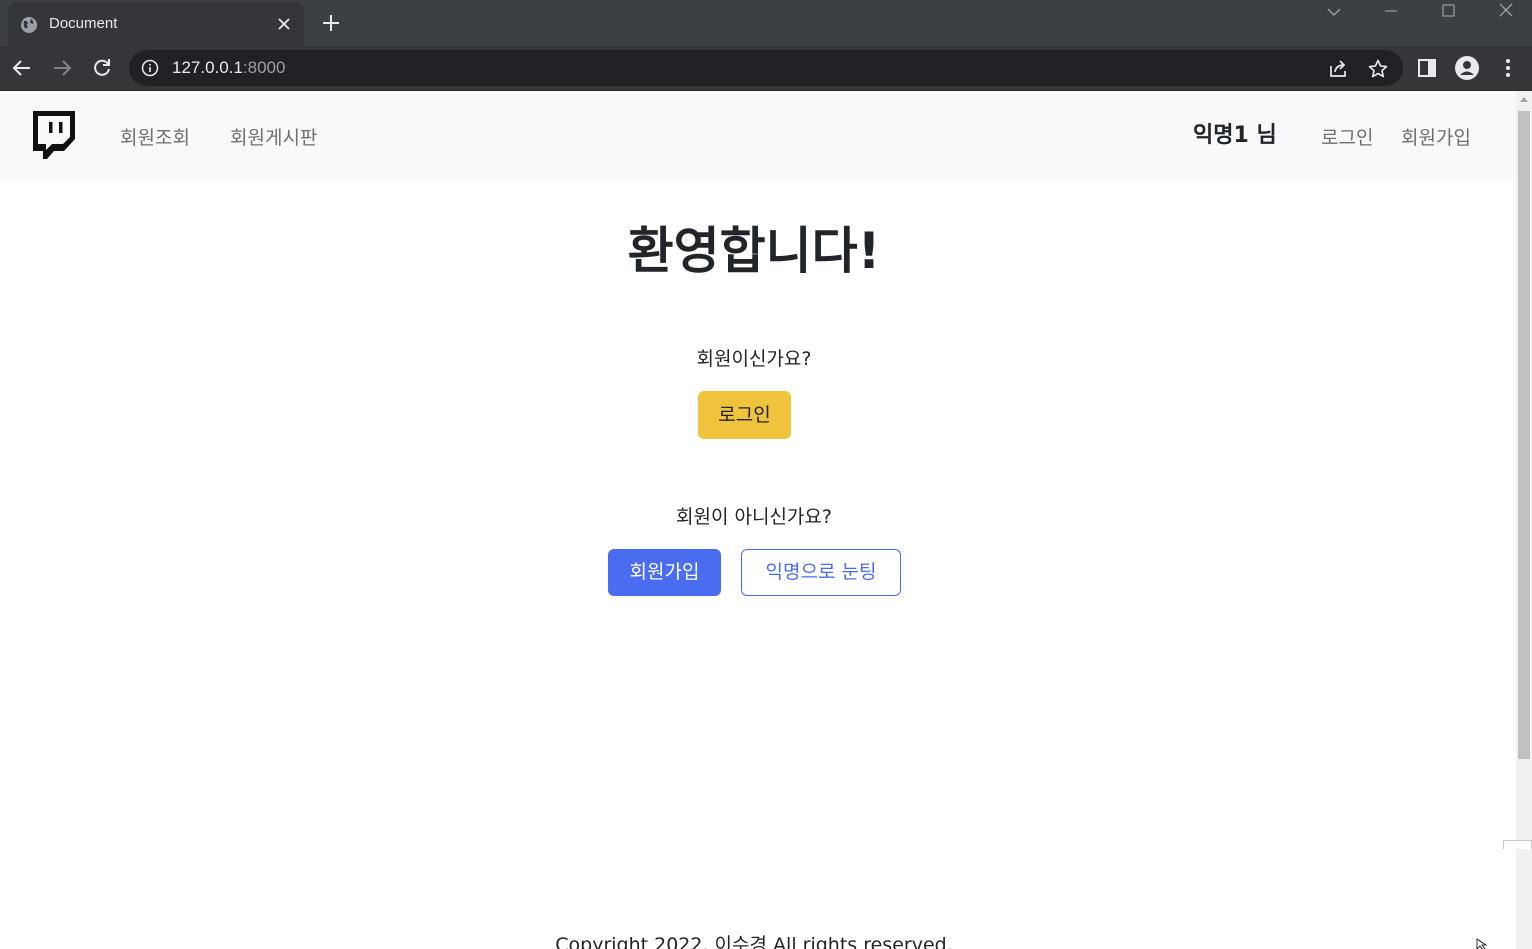 Image resolution: width=1532 pixels, height=949 pixels. I want to click on scroll-up-arrow-icon, so click(1524, 99).